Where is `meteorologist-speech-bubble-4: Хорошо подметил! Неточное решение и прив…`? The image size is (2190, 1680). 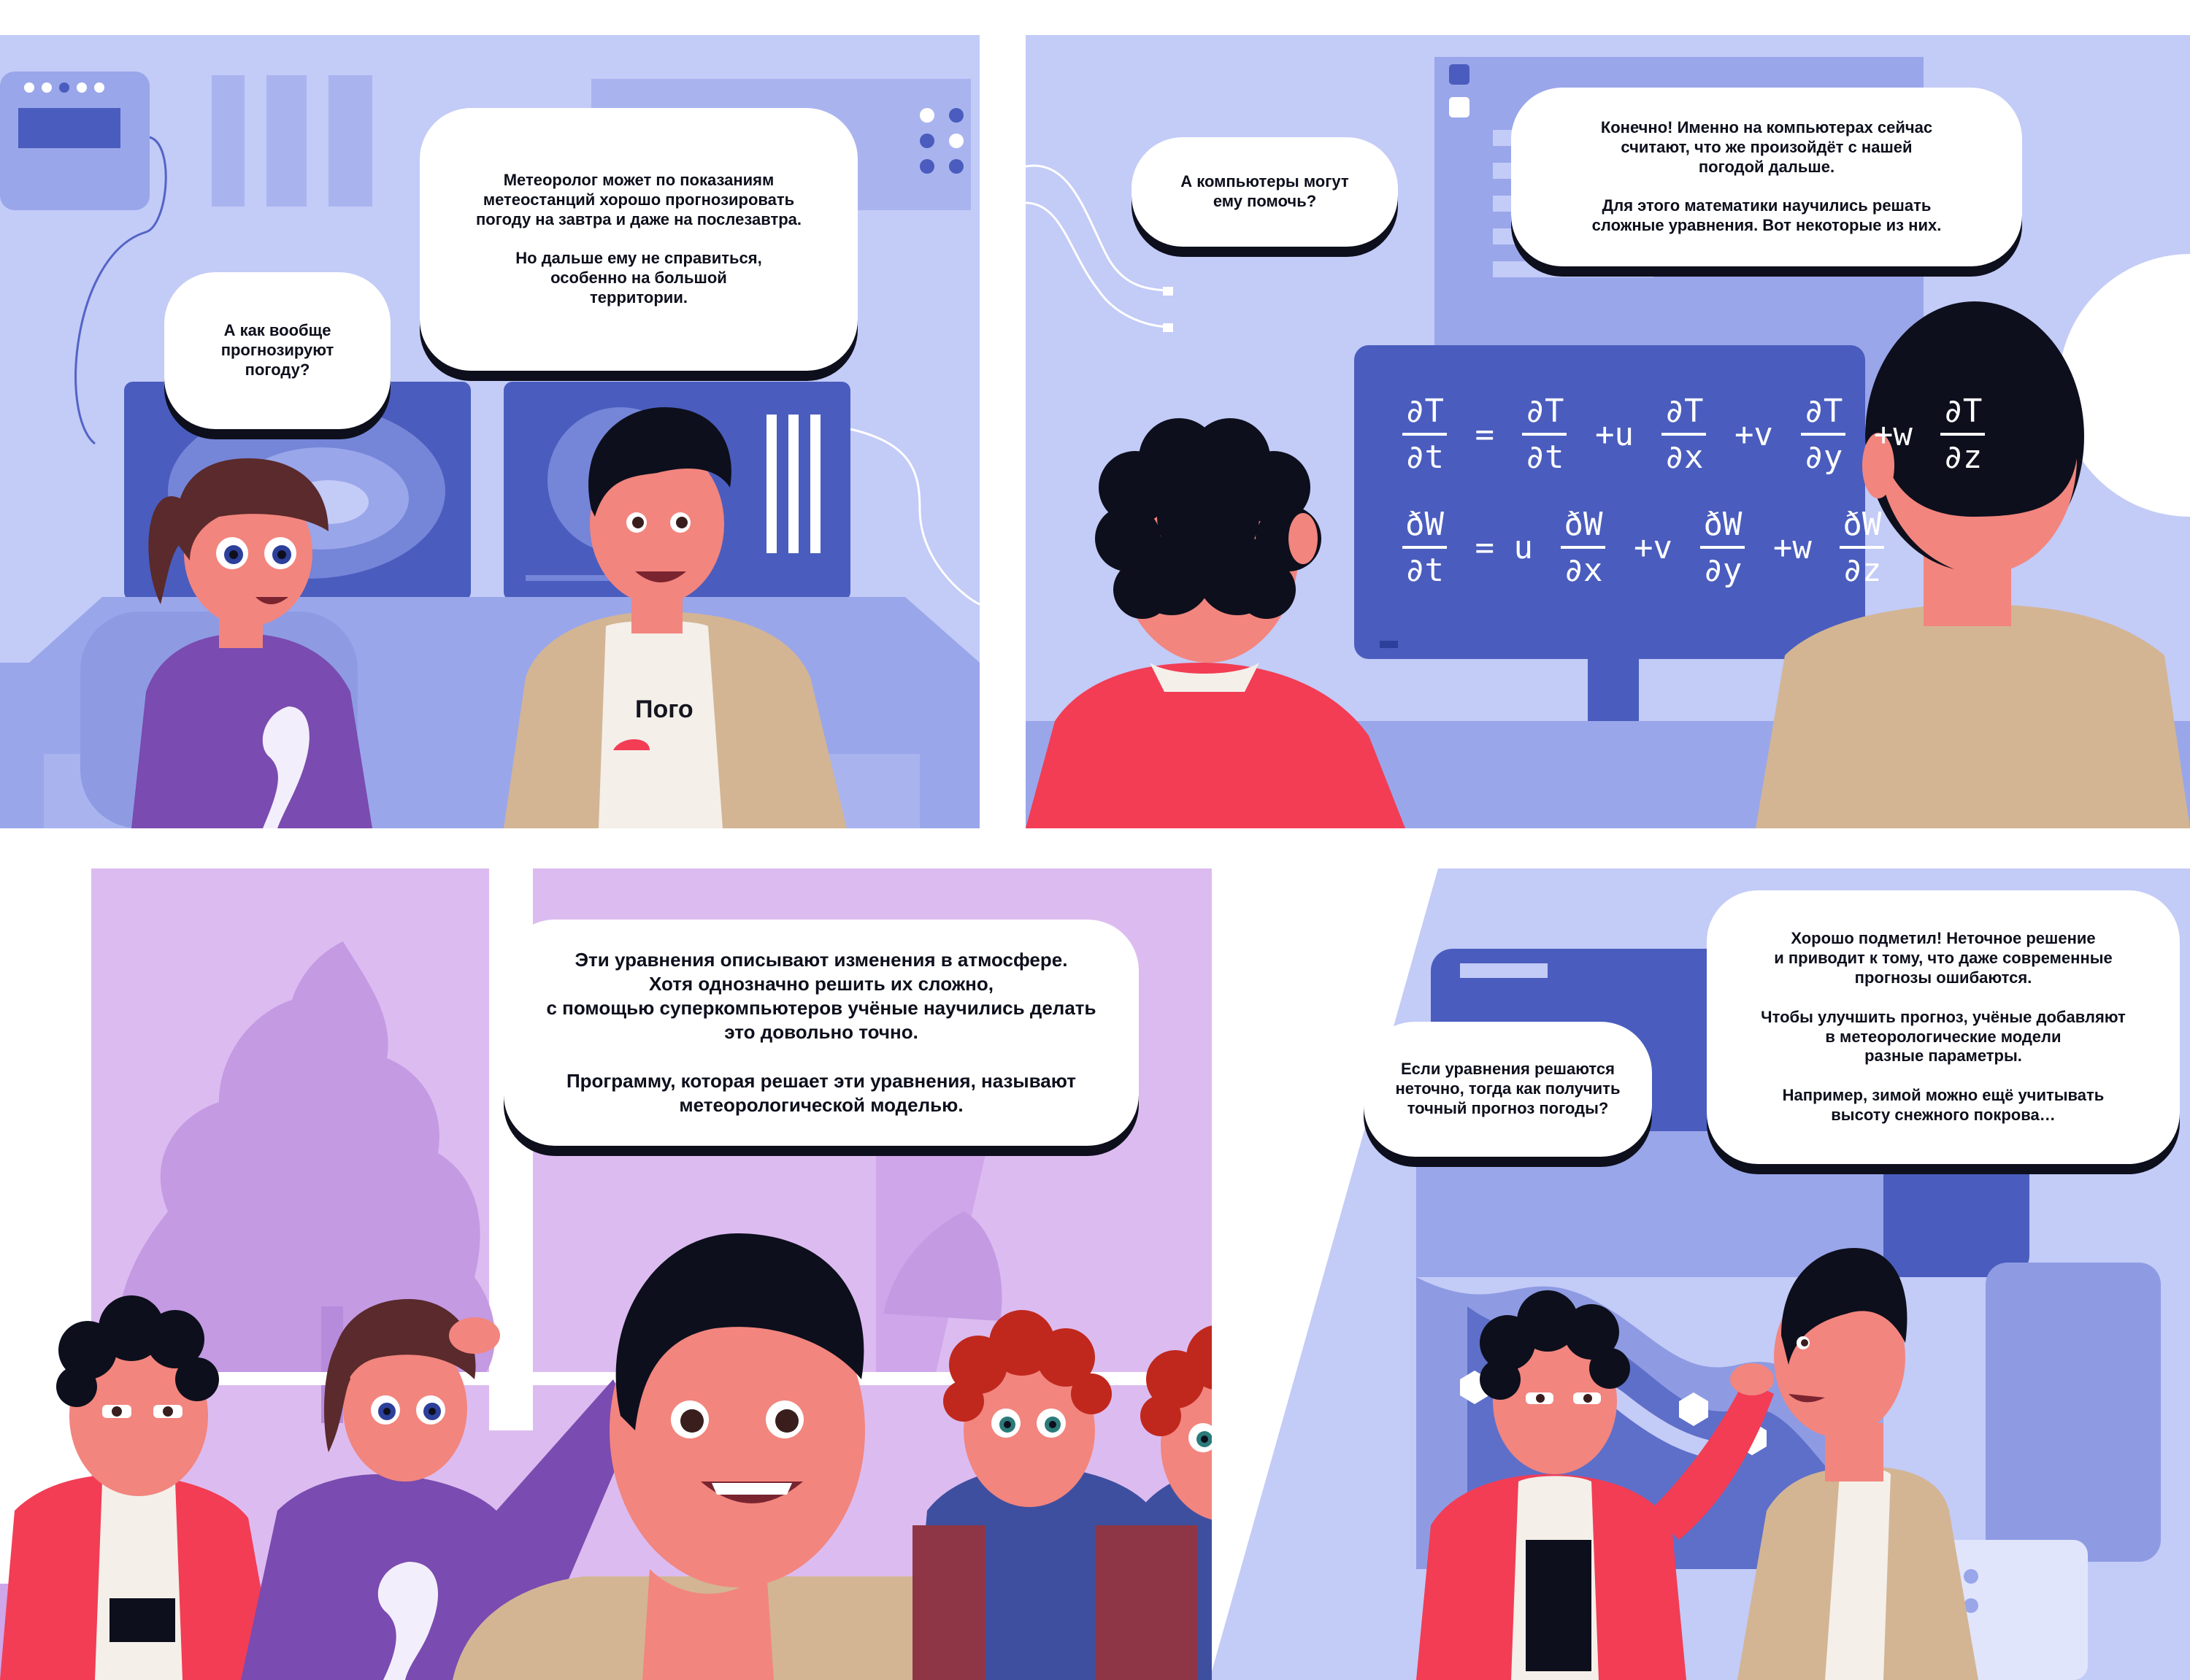 meteorologist-speech-bubble-4: Хорошо подметил! Неточное решение и прив… is located at coordinates (1943, 1027).